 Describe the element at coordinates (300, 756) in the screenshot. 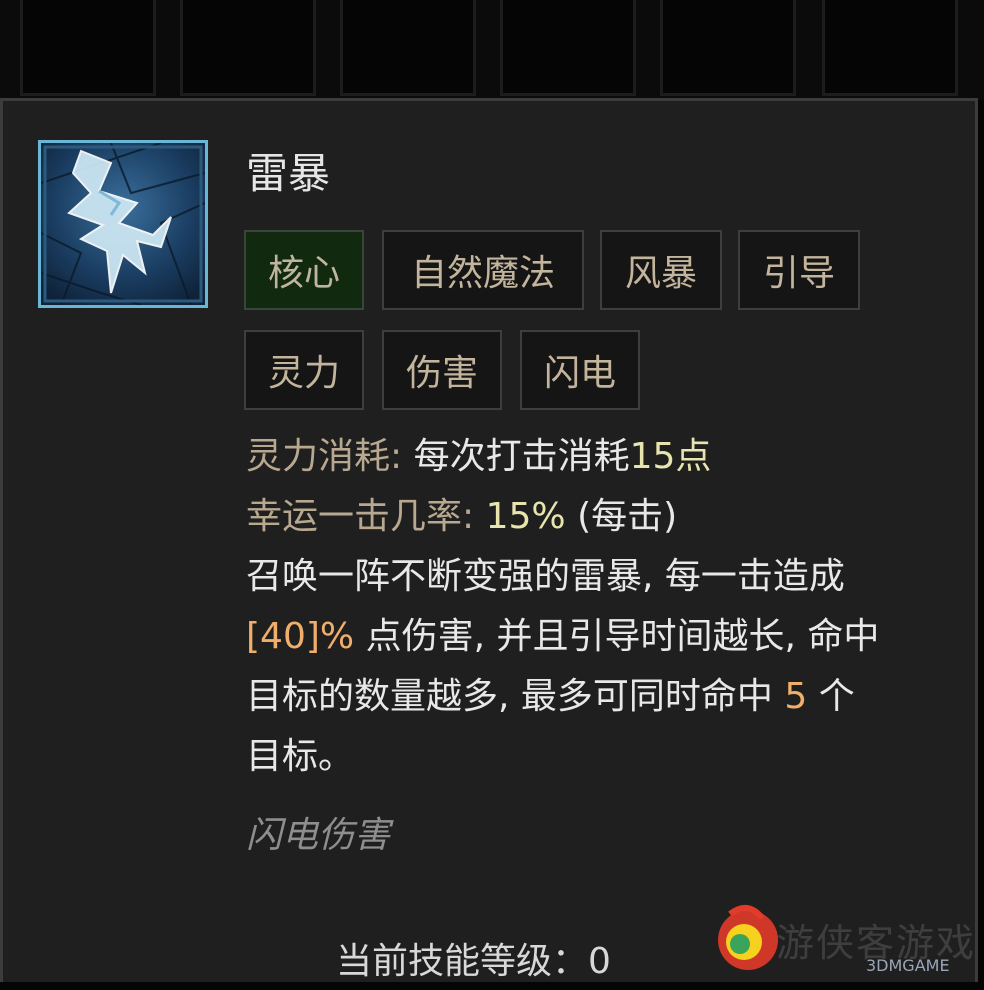

I see `description-line-4: 目标。` at that location.